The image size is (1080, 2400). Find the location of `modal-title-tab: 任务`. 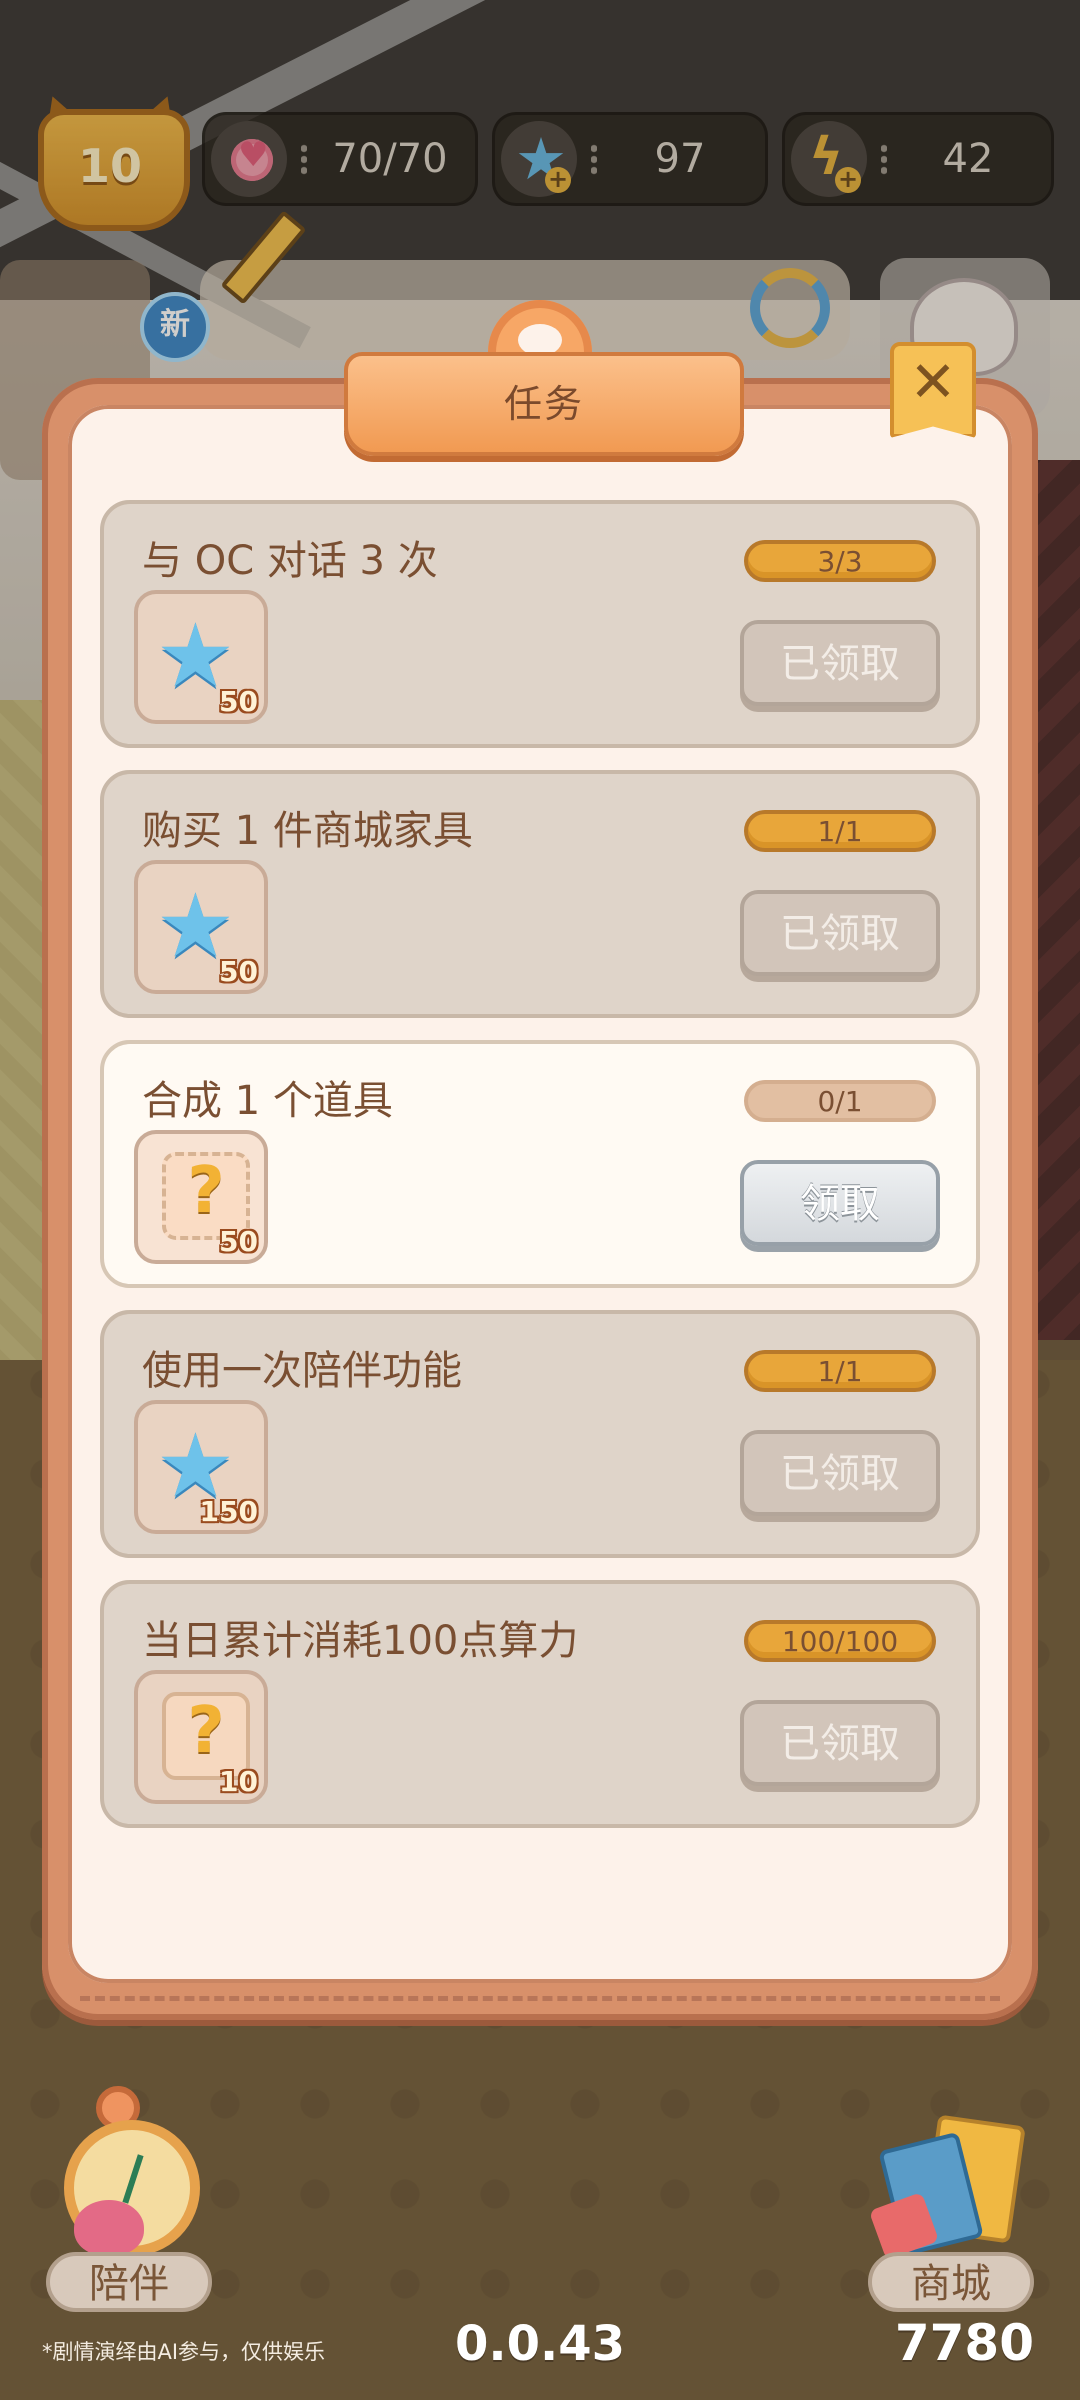

modal-title-tab: 任务 is located at coordinates (544, 404).